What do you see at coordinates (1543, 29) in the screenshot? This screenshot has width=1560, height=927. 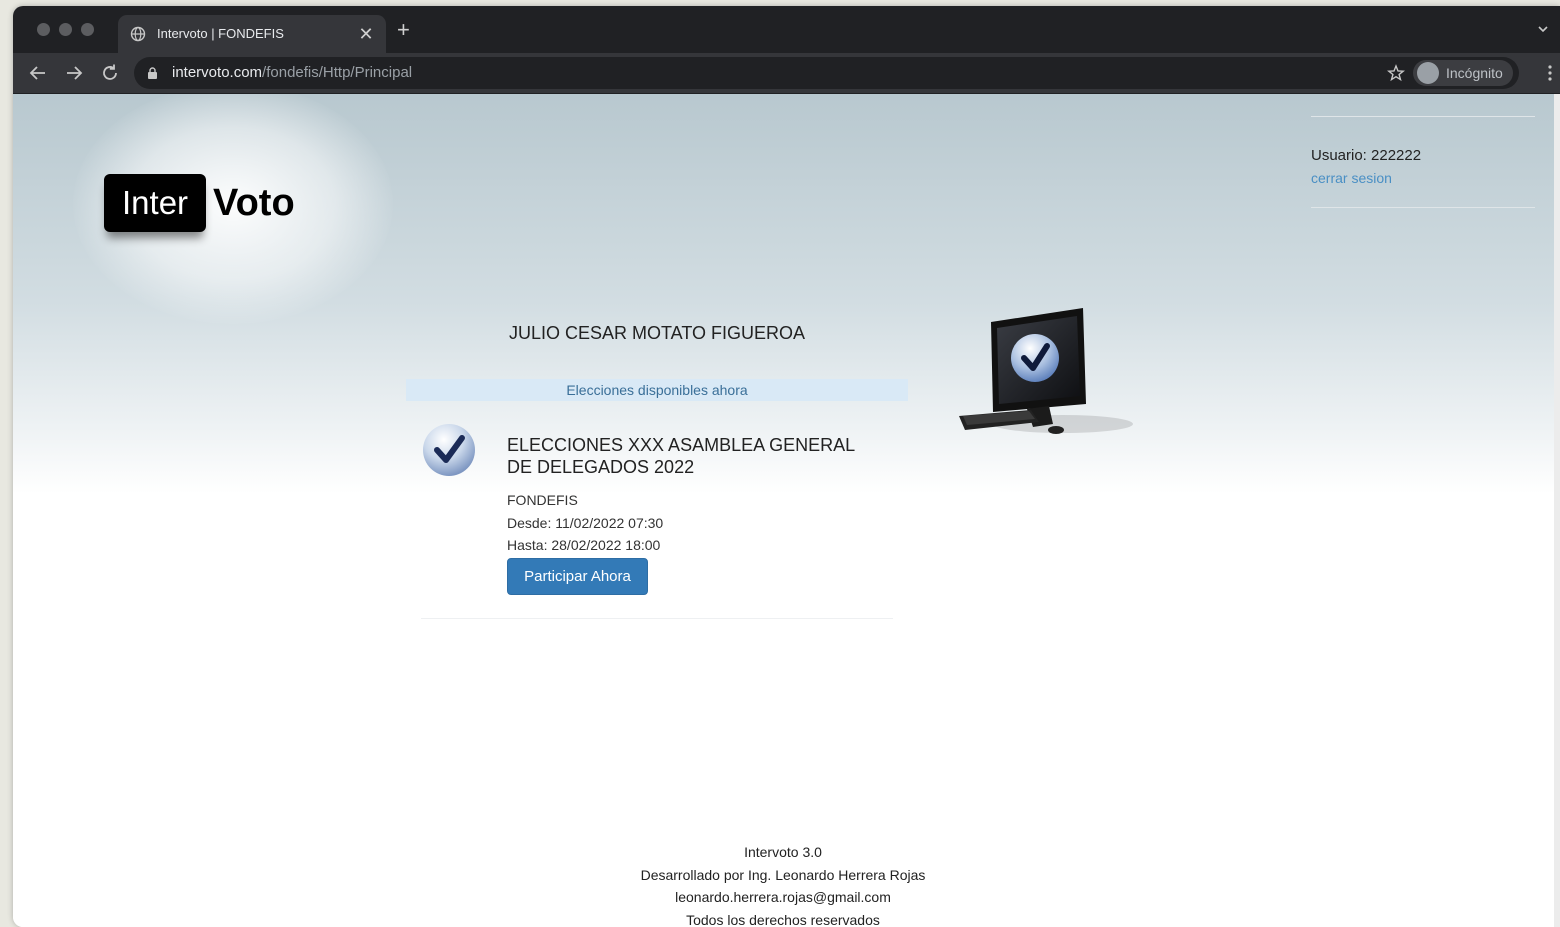 I see `chevron-down-icon` at bounding box center [1543, 29].